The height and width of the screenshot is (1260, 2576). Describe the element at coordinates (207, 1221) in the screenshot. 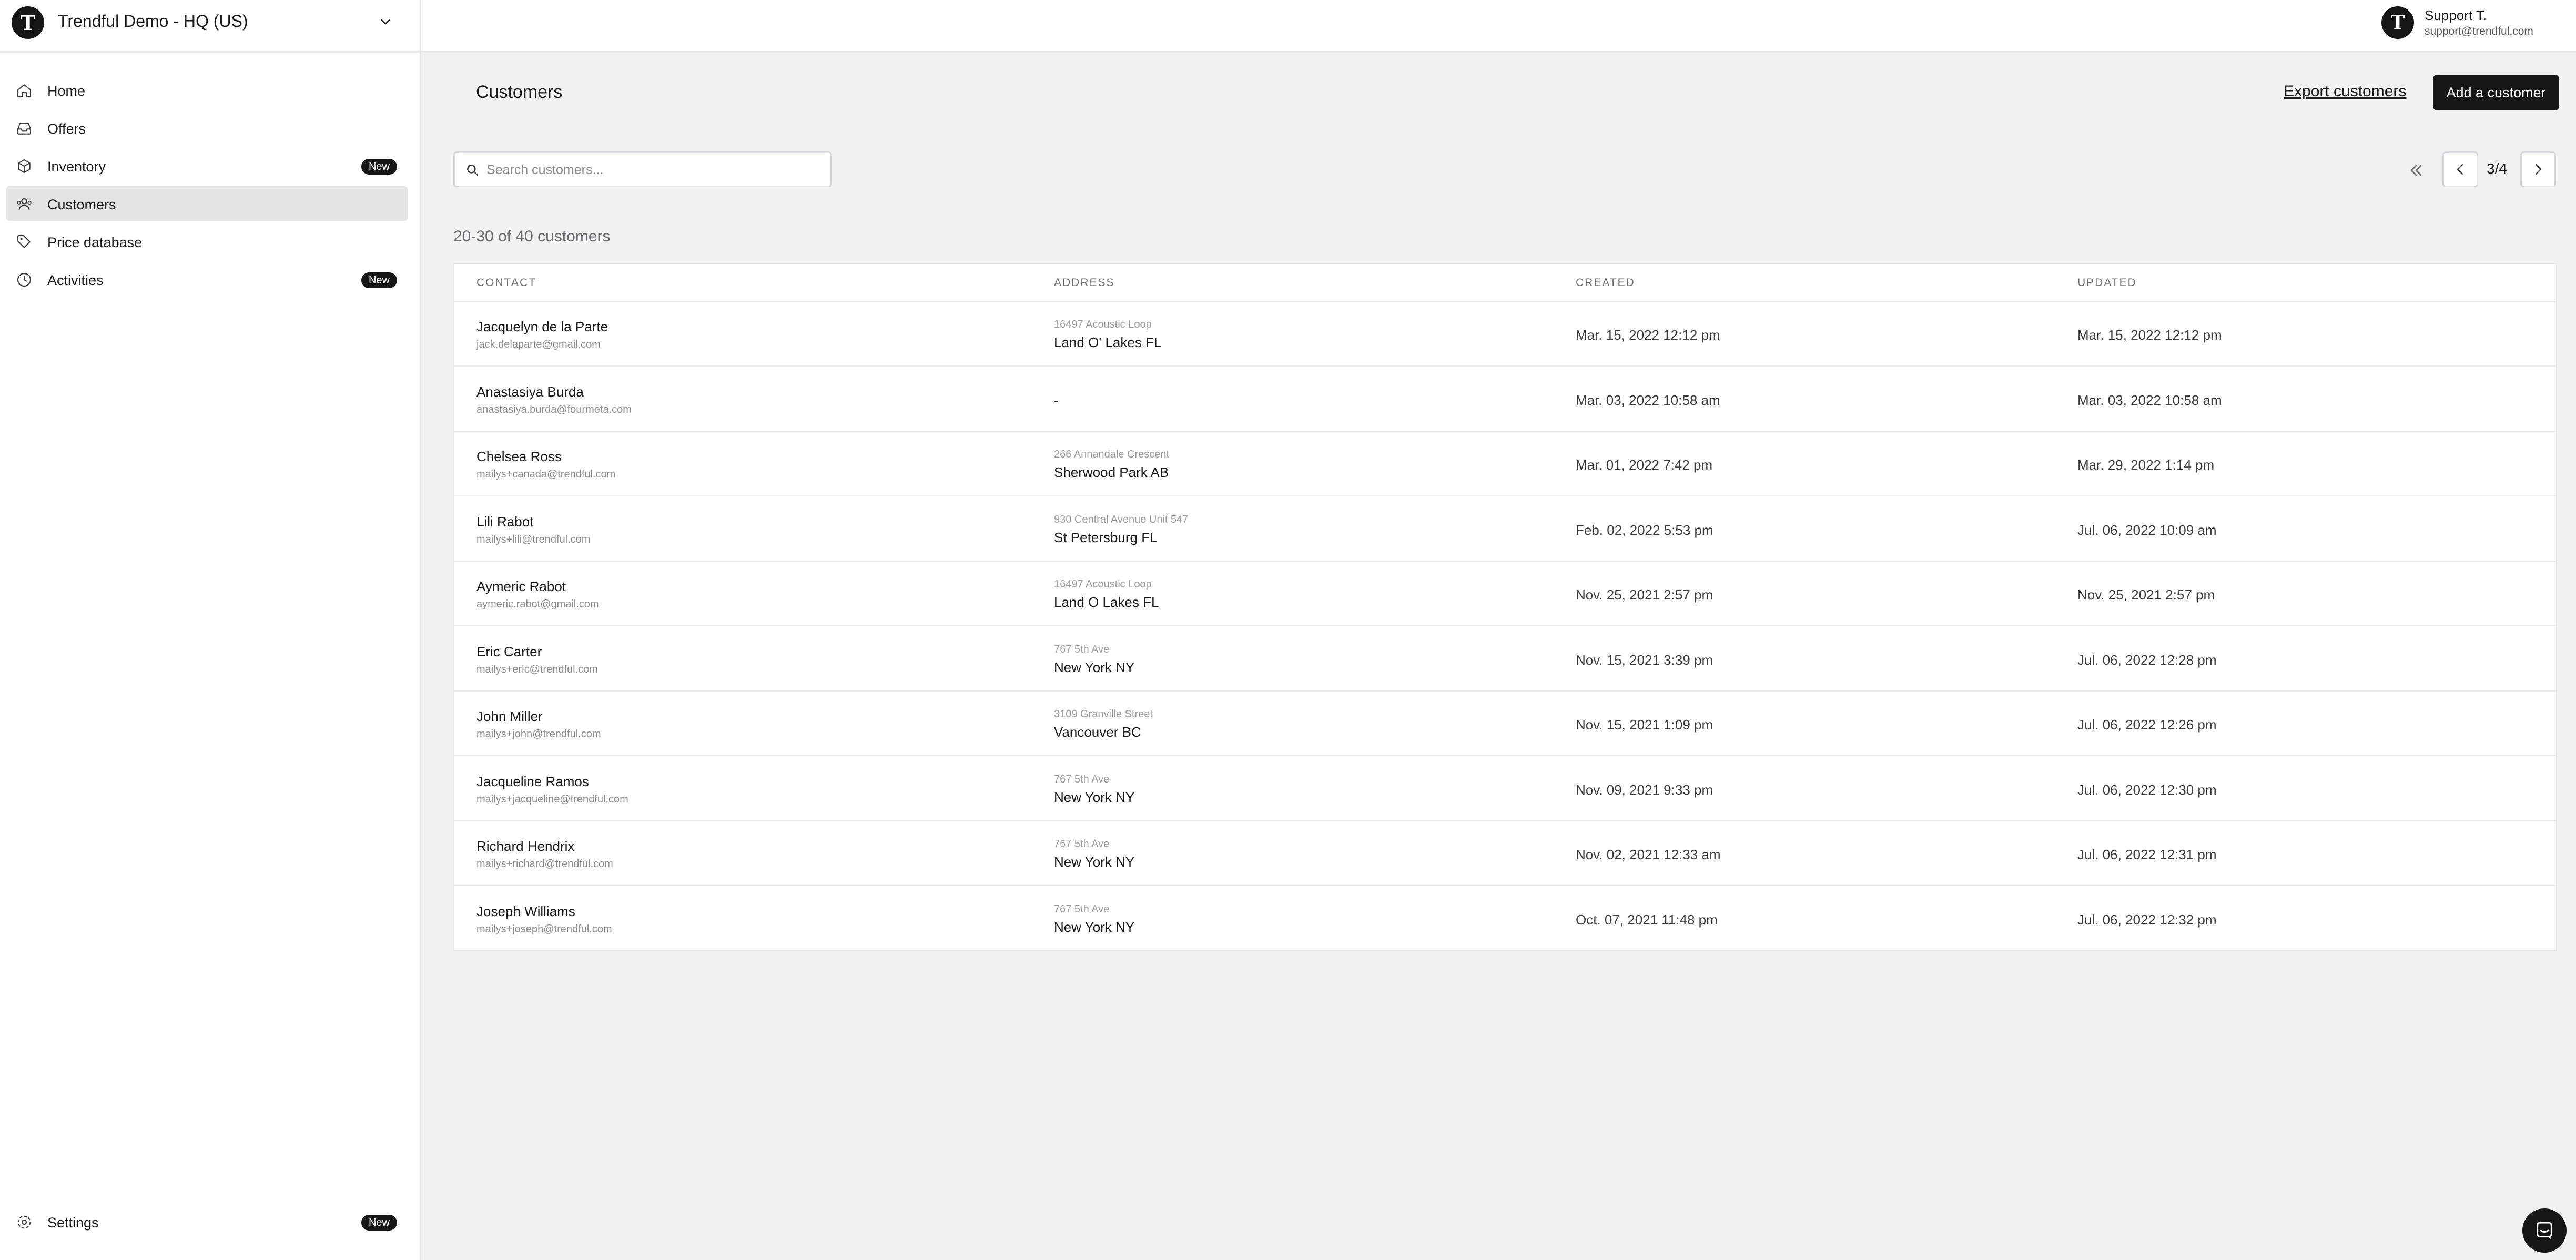

I see `sidebar-item-settings: Settings New` at that location.